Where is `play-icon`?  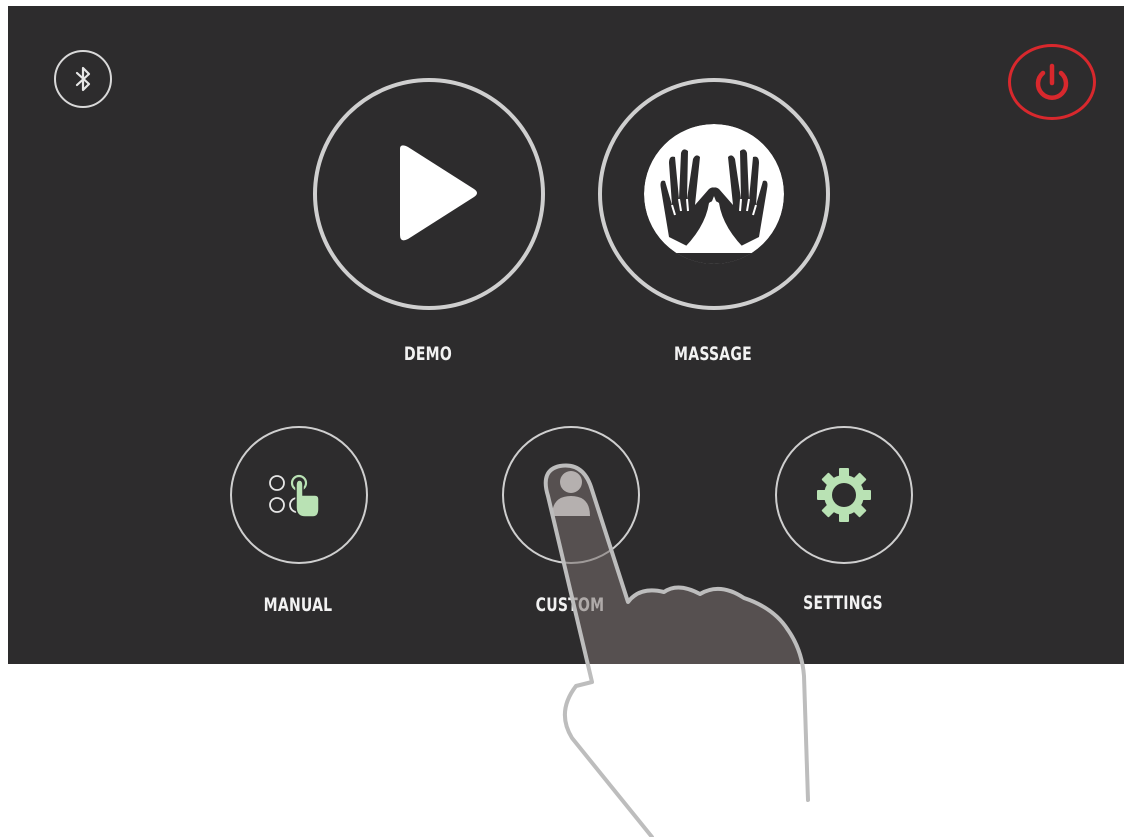
play-icon is located at coordinates (438, 193).